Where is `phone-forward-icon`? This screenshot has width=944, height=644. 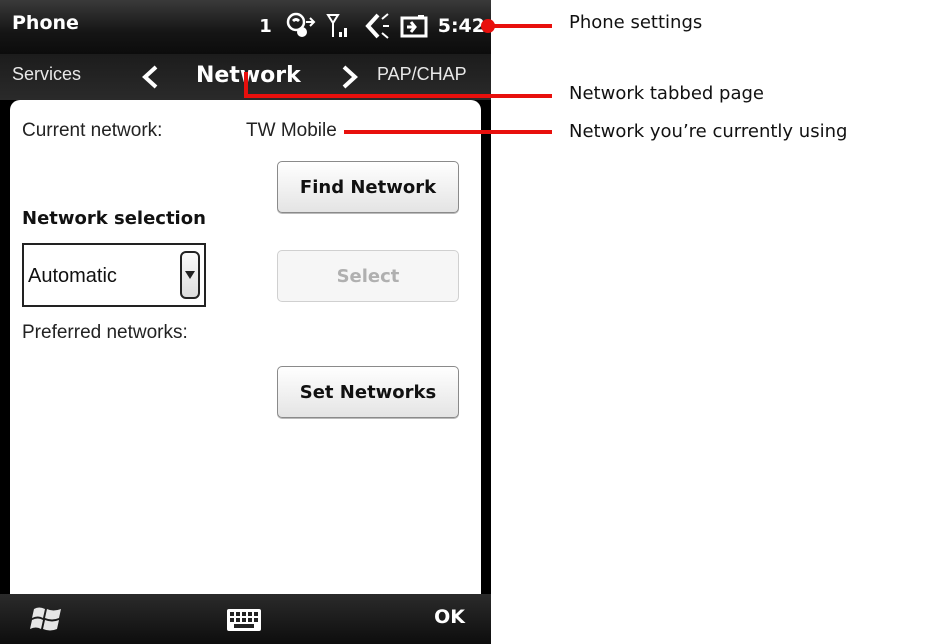
phone-forward-icon is located at coordinates (301, 26).